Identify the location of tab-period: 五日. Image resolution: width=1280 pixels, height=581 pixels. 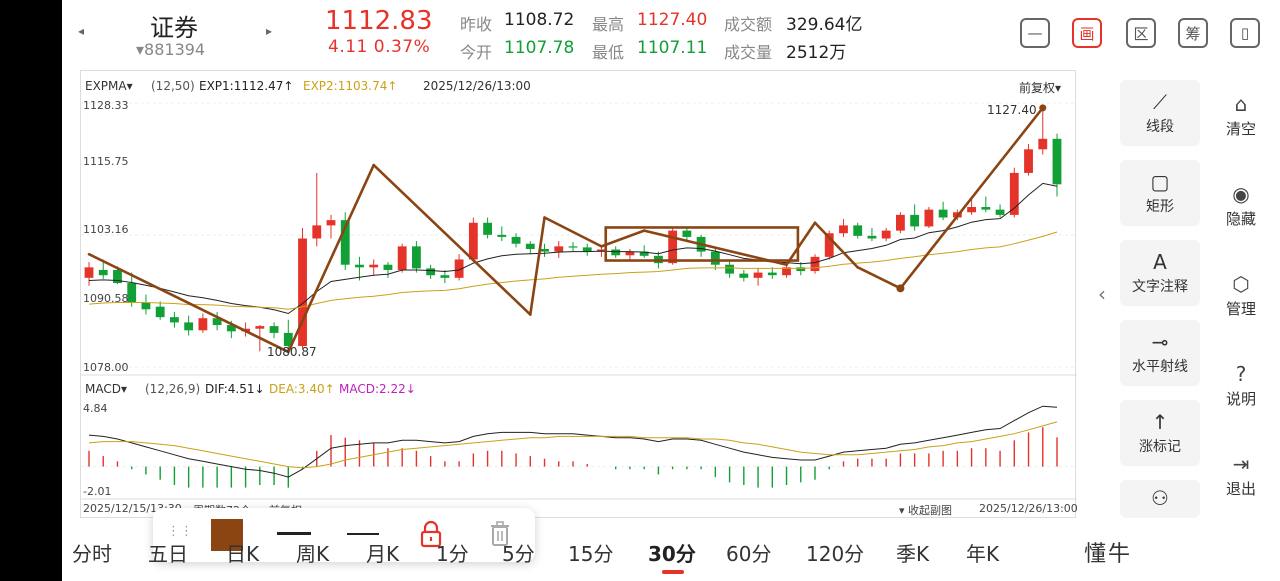
(168, 552).